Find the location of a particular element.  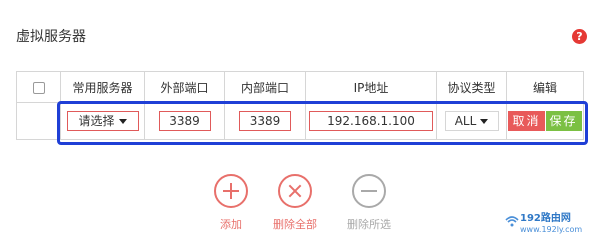

watermark-logo: 192路由网 www.192ly.com is located at coordinates (551, 224).